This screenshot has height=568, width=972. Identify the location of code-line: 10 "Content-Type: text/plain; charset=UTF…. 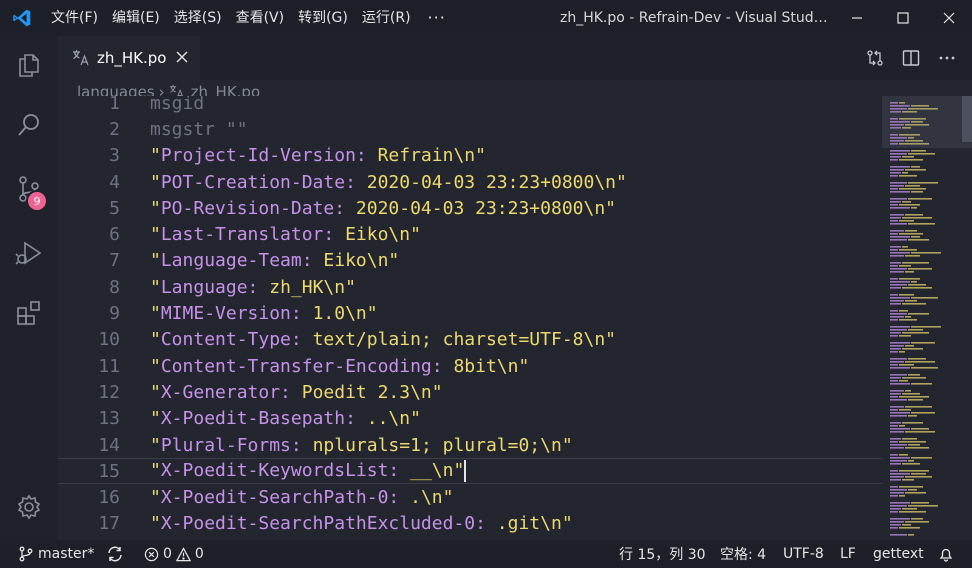
(470, 340).